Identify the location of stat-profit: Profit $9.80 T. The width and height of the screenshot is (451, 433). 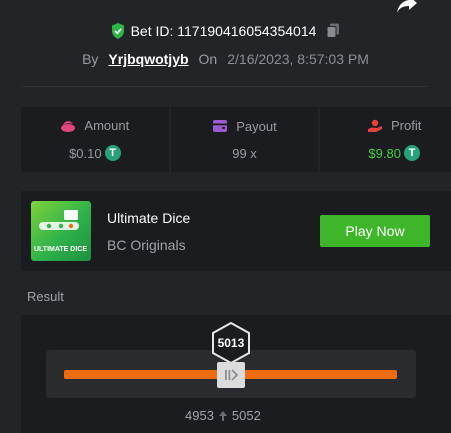
(385, 139).